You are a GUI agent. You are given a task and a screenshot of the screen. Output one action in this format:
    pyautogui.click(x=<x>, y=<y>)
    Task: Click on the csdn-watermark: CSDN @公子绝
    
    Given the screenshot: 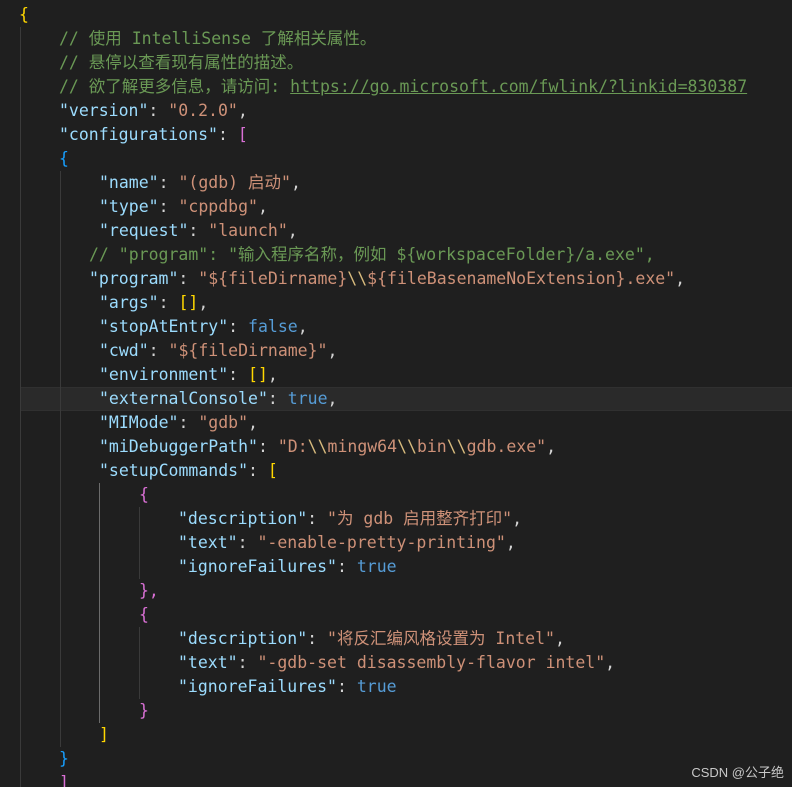 What is the action you would take?
    pyautogui.click(x=737, y=772)
    